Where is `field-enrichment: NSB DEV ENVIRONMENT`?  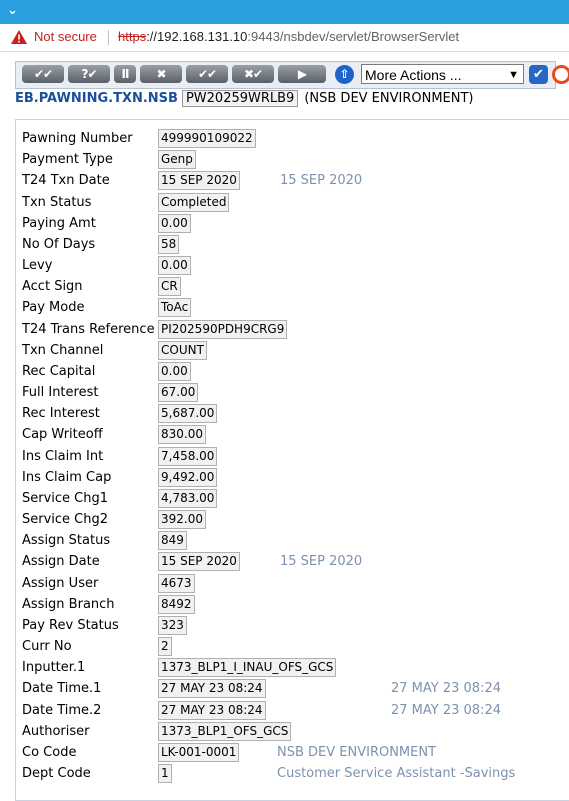 field-enrichment: NSB DEV ENVIRONMENT is located at coordinates (357, 752).